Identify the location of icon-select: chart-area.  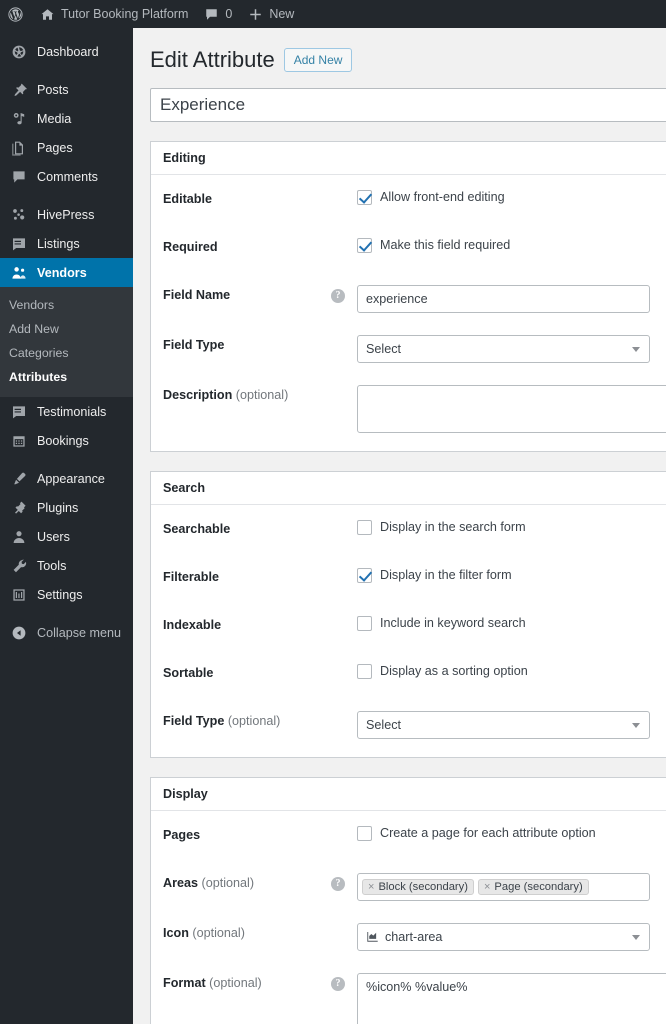
(503, 936).